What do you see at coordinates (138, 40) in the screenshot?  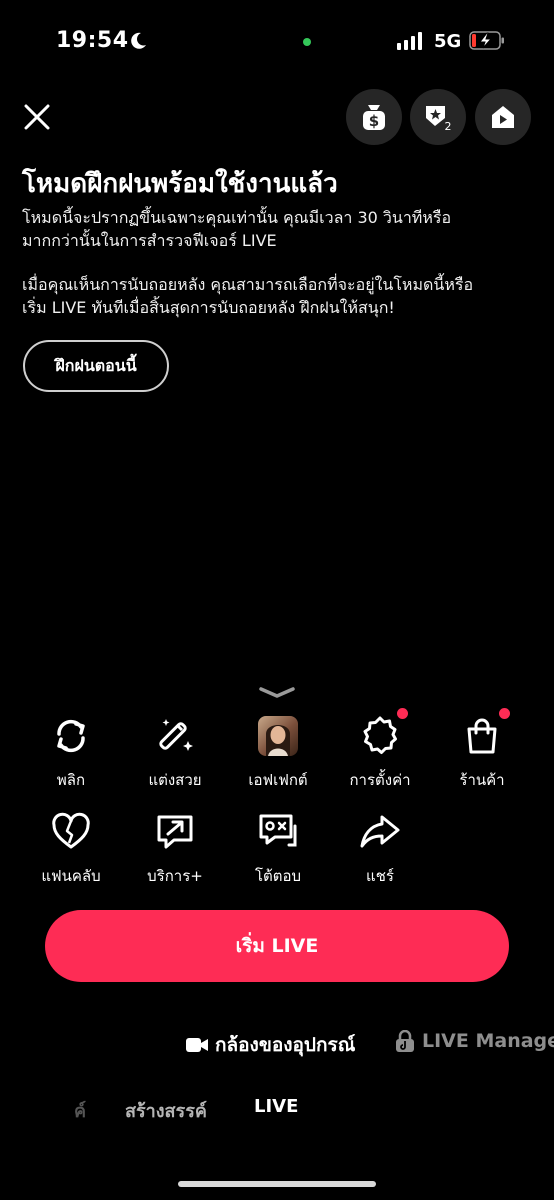 I see `moon-icon` at bounding box center [138, 40].